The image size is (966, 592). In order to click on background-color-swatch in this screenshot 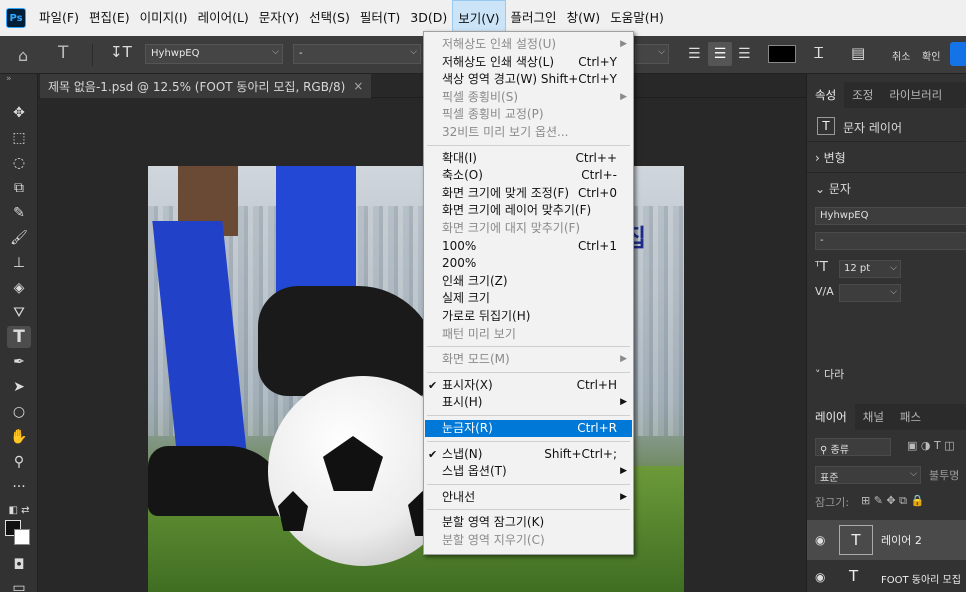, I will do `click(22, 537)`.